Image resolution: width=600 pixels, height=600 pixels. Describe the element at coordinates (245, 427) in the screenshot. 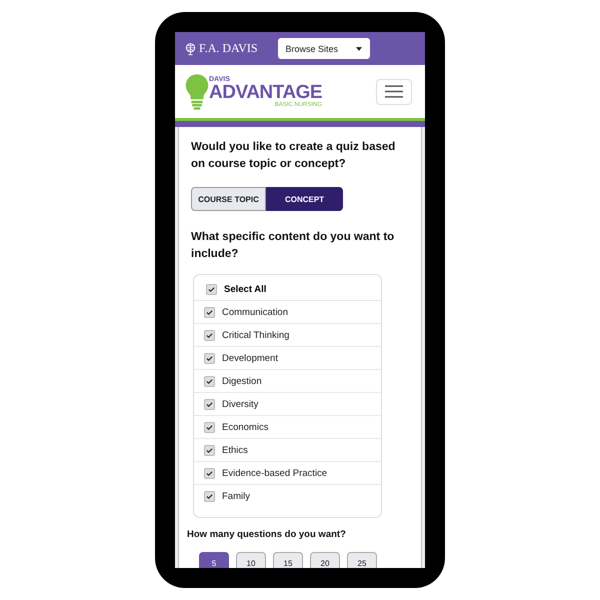

I see `topic-label: Economics` at that location.